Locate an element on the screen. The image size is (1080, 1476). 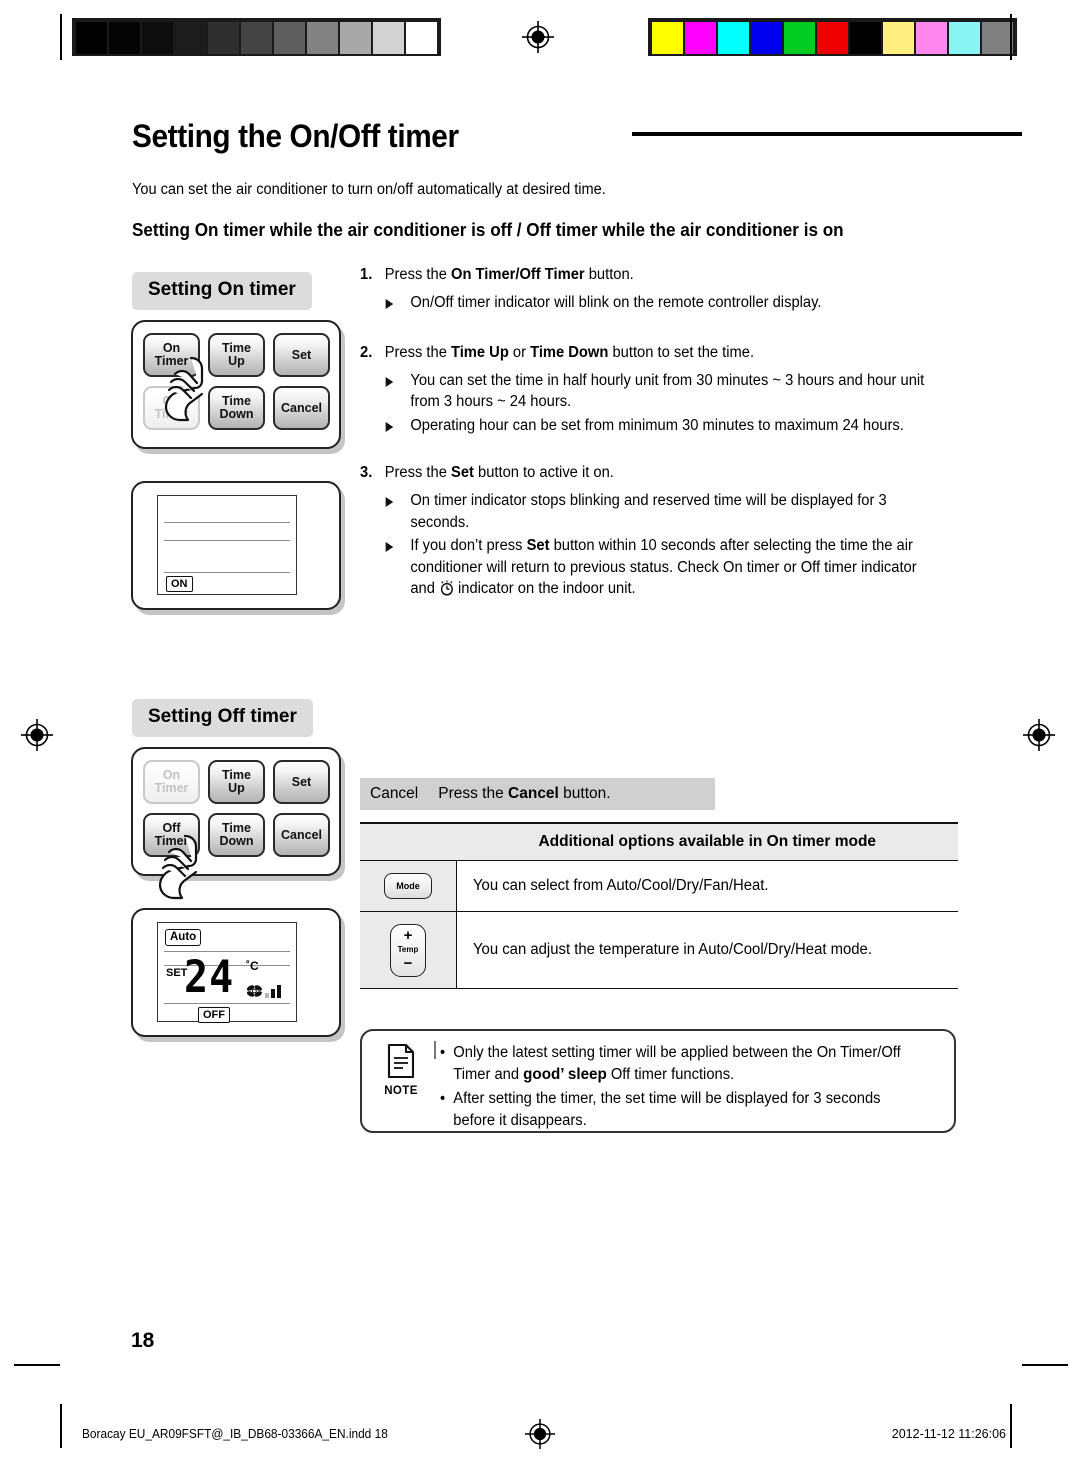
auto-mode-indicator: Auto is located at coordinates (183, 937).